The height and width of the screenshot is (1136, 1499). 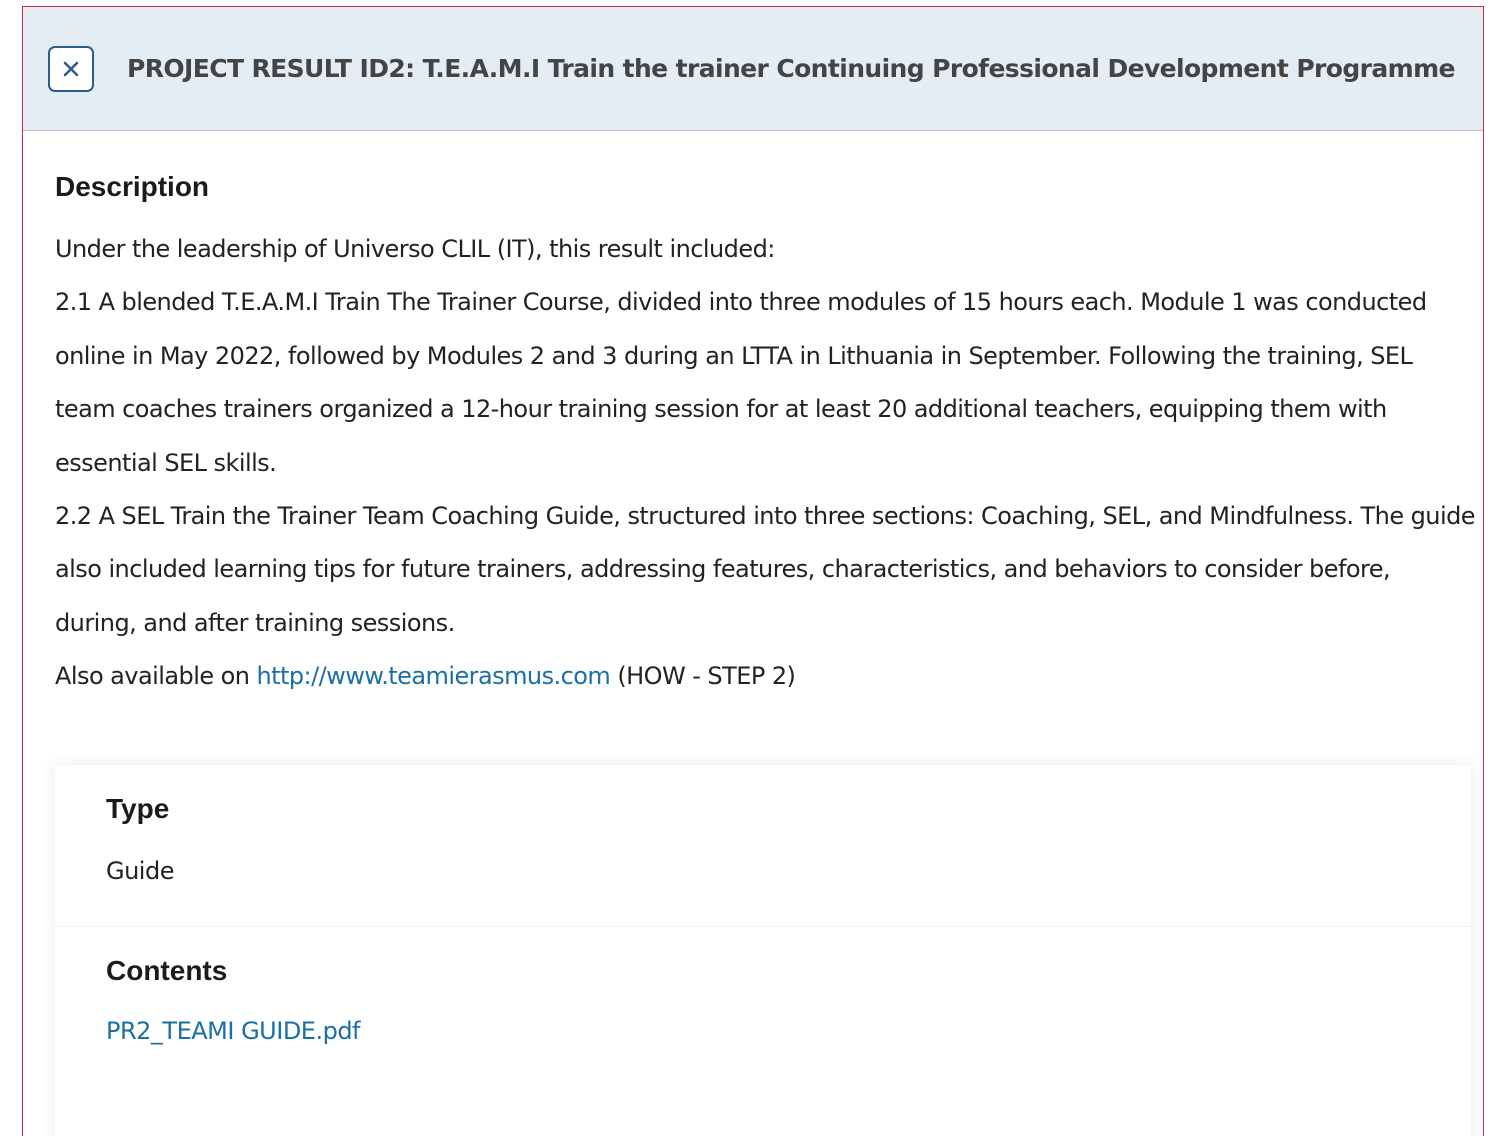 What do you see at coordinates (763, 846) in the screenshot?
I see `type-section: Type Guide` at bounding box center [763, 846].